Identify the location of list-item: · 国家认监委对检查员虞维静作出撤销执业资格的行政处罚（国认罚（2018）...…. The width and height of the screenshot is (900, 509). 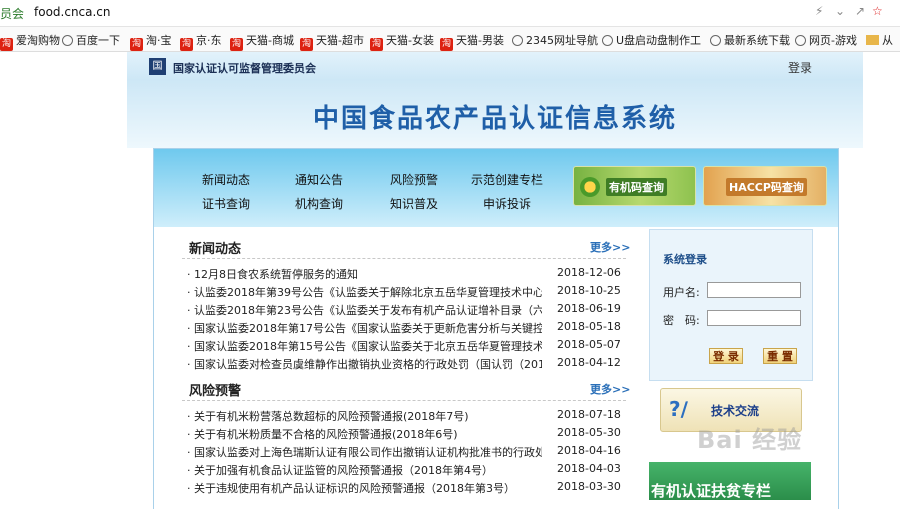
(404, 365).